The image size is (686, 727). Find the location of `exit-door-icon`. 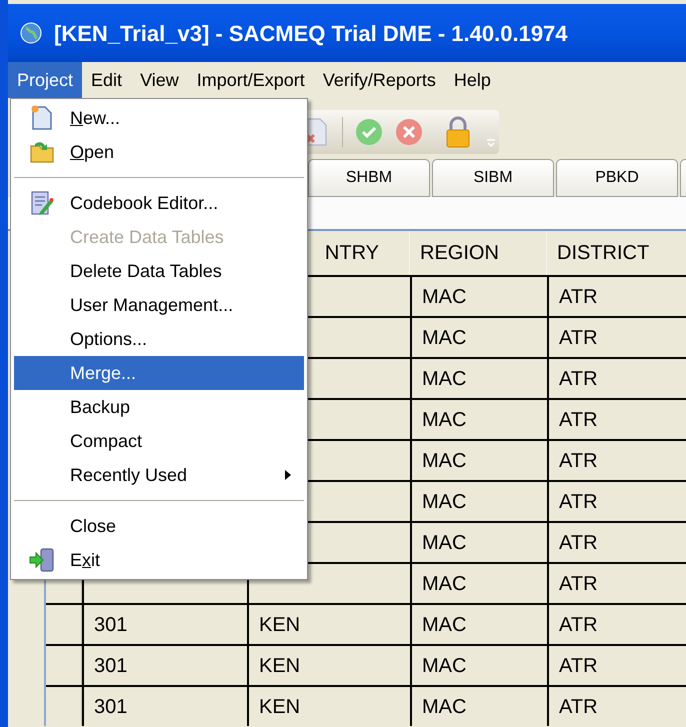

exit-door-icon is located at coordinates (42, 560).